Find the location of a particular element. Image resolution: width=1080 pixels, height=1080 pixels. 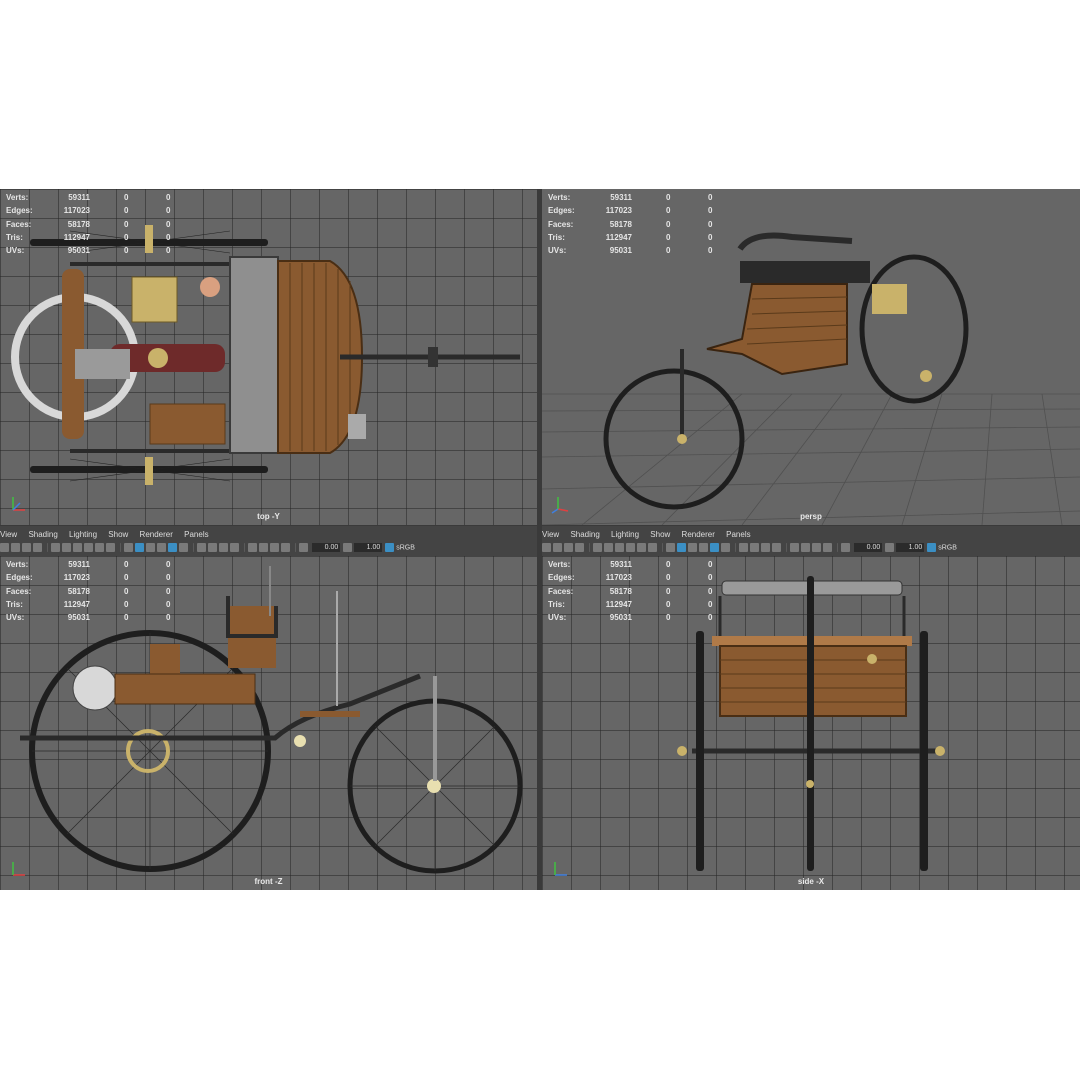

carriage-side-view is located at coordinates (811, 723).